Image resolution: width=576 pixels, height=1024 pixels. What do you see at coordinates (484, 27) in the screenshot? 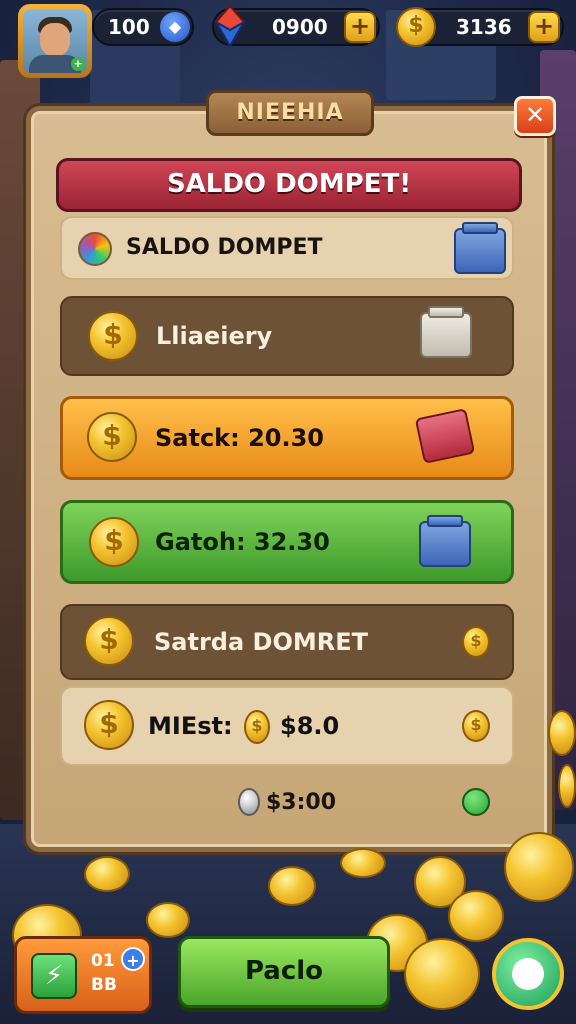
I see `coins-value: 3136` at bounding box center [484, 27].